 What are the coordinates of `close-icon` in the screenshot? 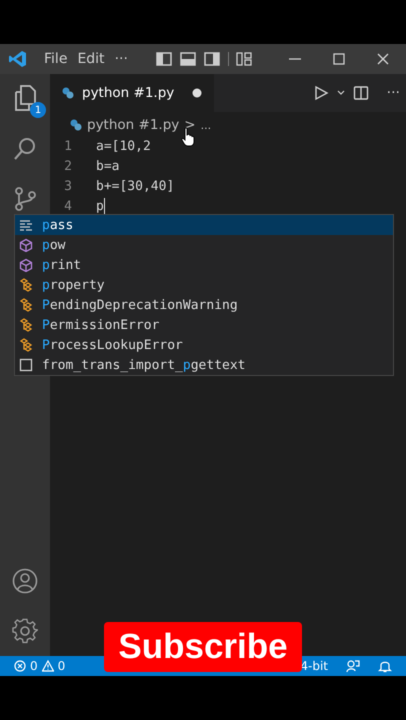 It's located at (383, 59).